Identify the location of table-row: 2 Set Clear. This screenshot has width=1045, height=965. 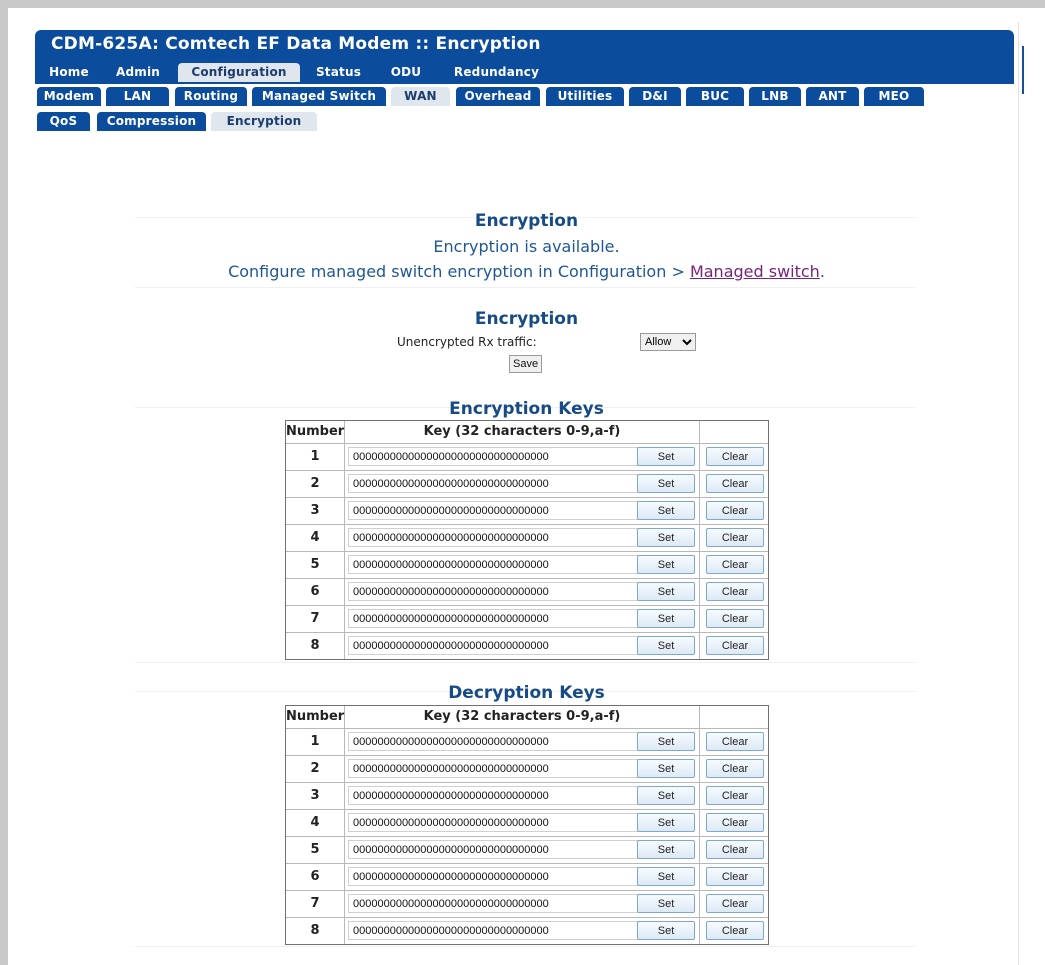
(527, 483).